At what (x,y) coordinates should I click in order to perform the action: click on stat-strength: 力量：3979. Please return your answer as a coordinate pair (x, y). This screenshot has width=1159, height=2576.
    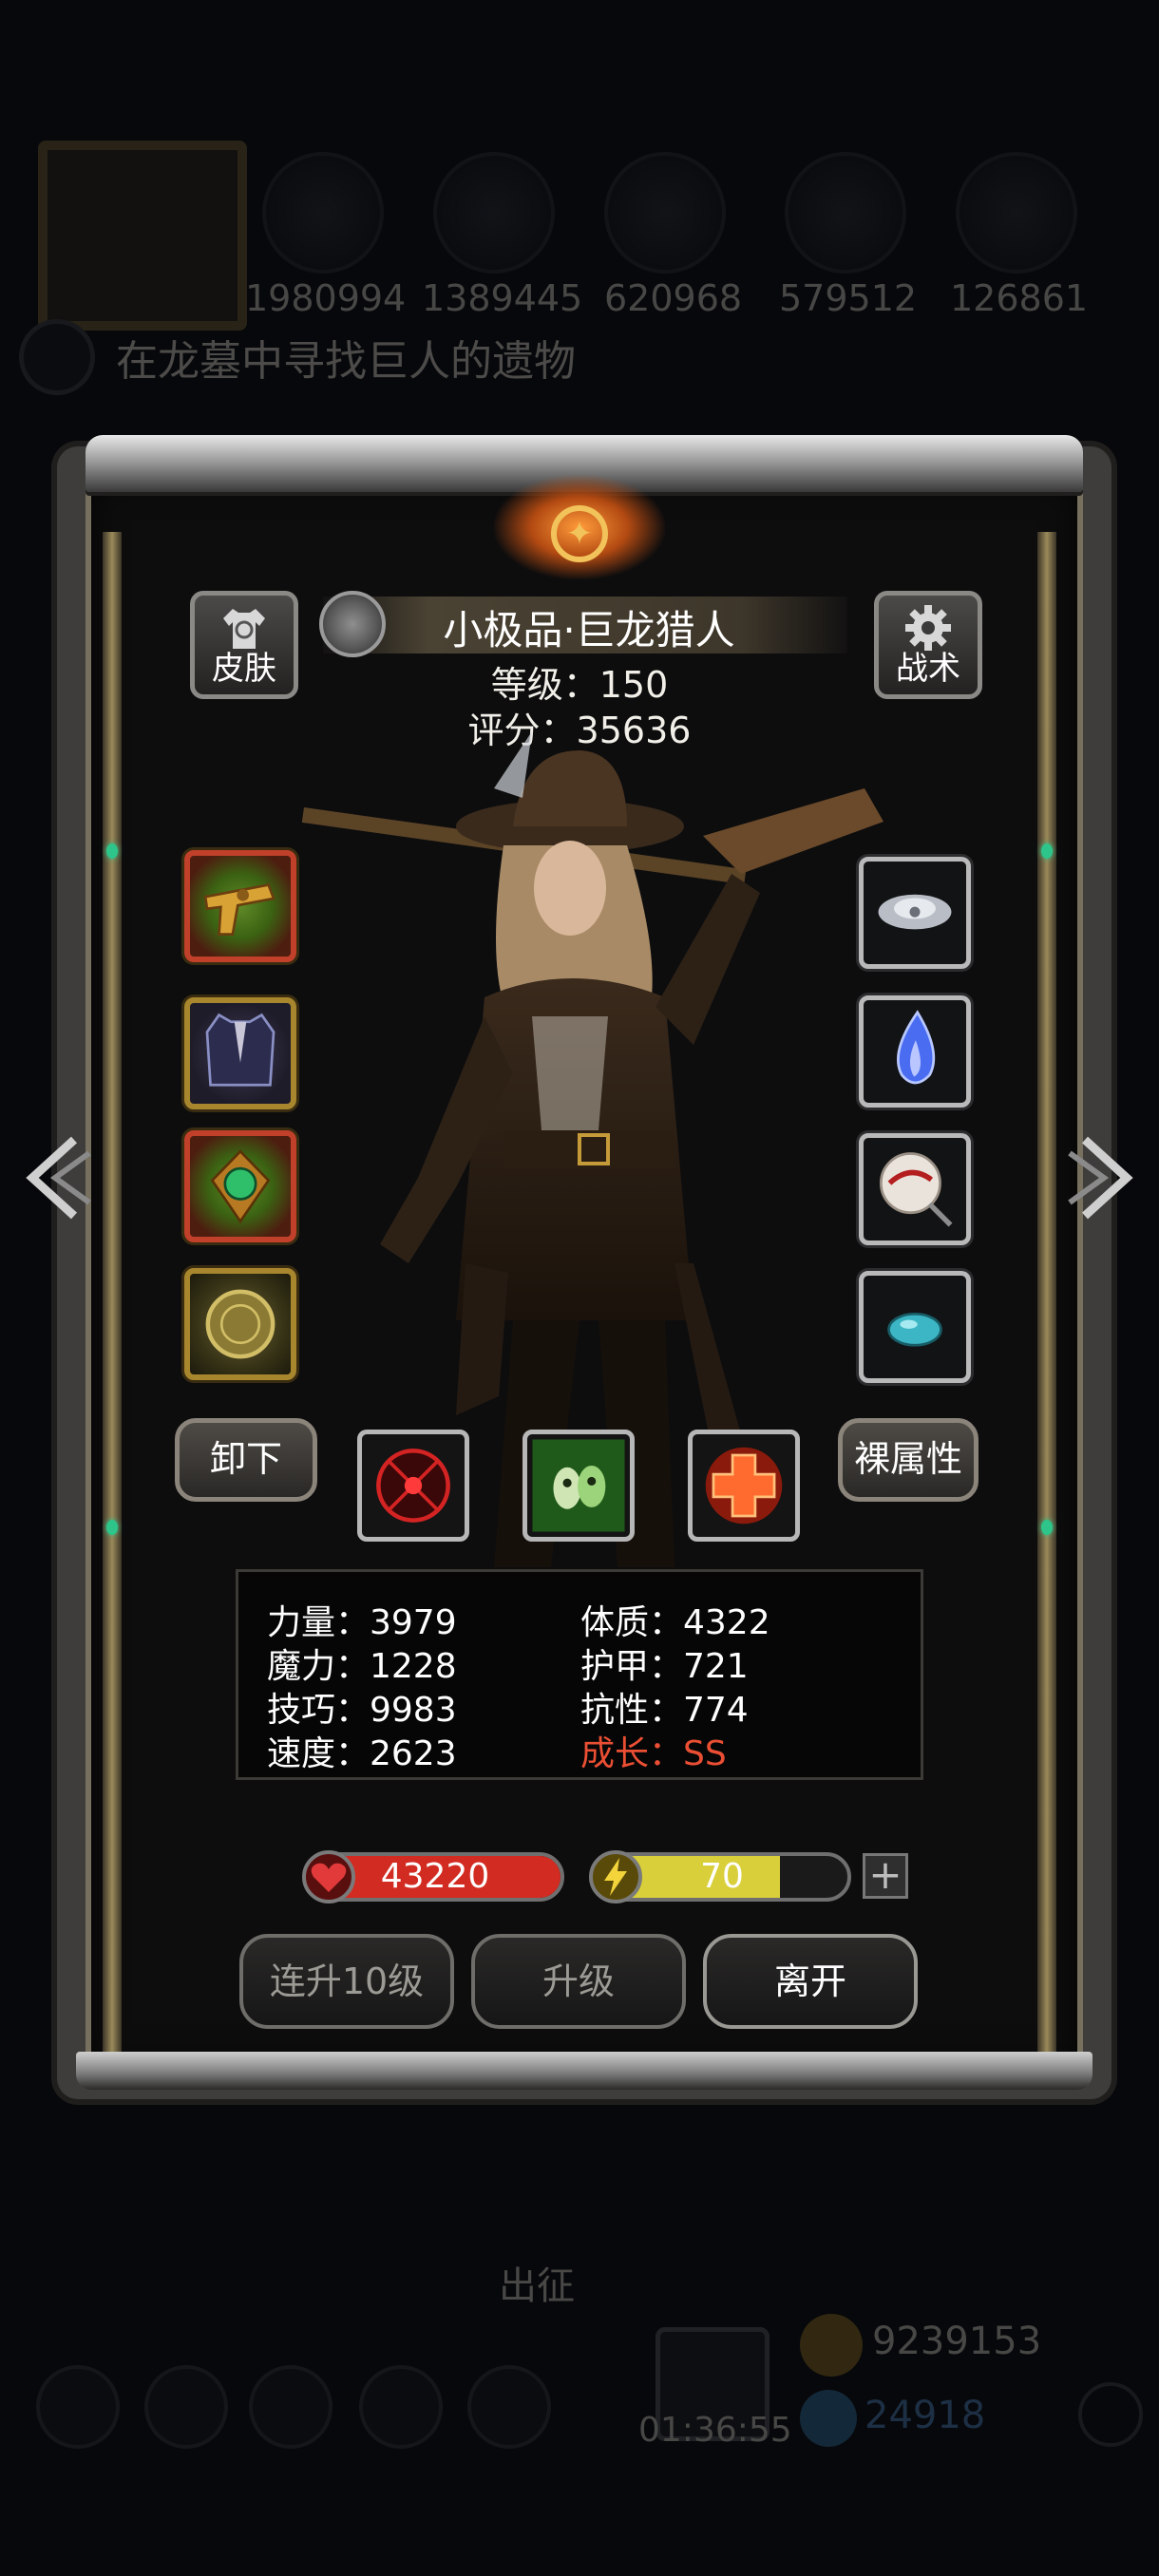
    Looking at the image, I should click on (362, 1622).